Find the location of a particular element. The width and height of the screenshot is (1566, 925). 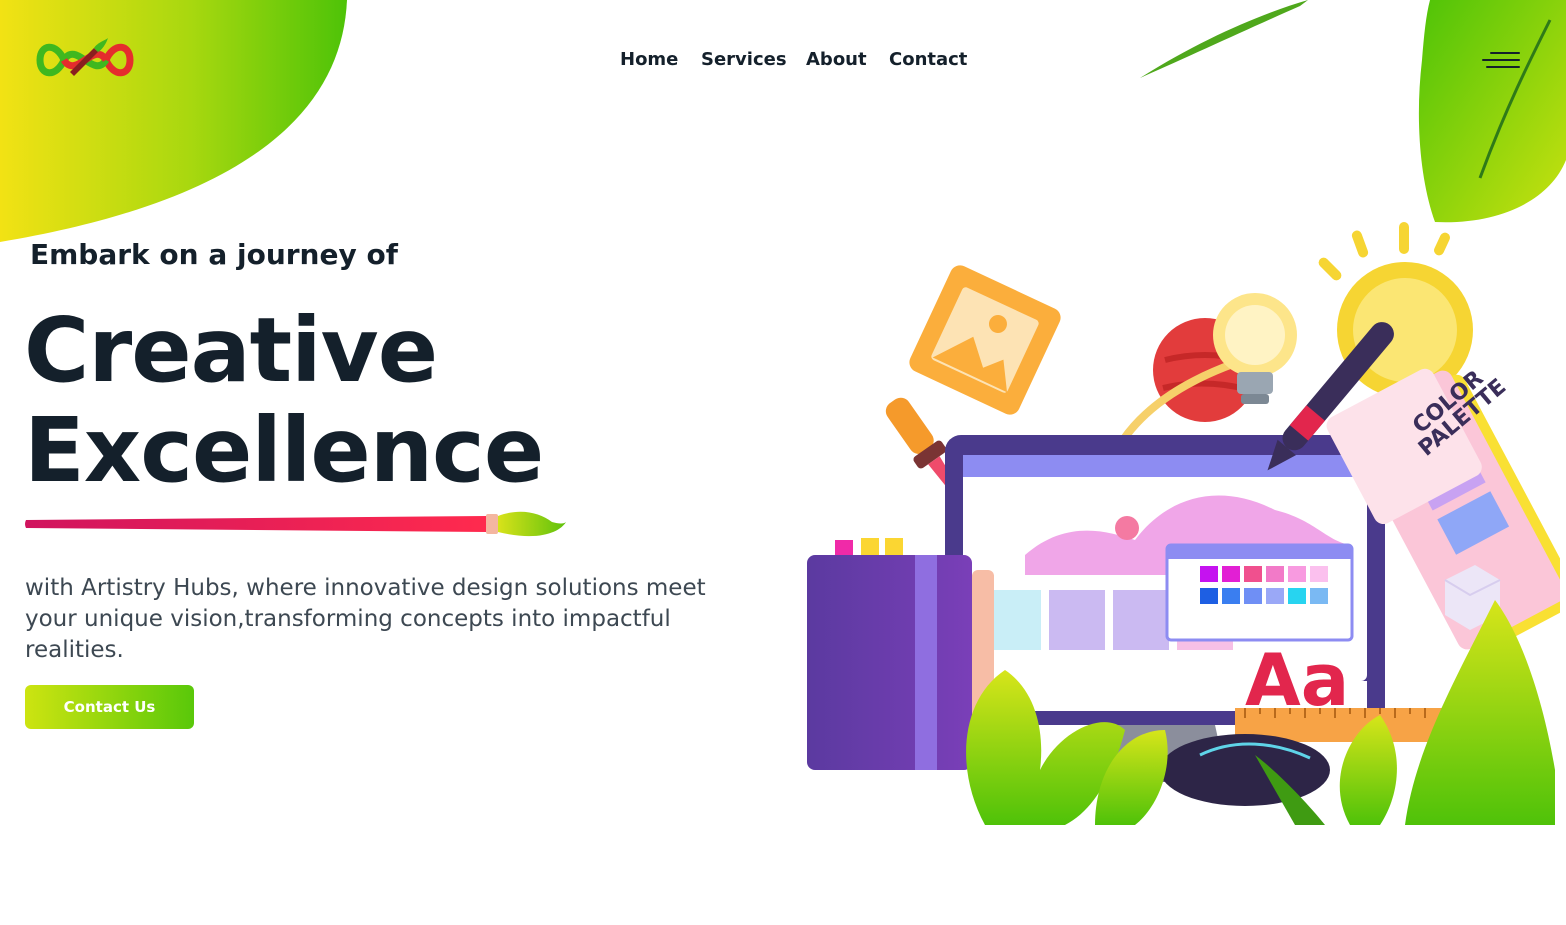

paintbrush-divider-icon is located at coordinates (295, 524).